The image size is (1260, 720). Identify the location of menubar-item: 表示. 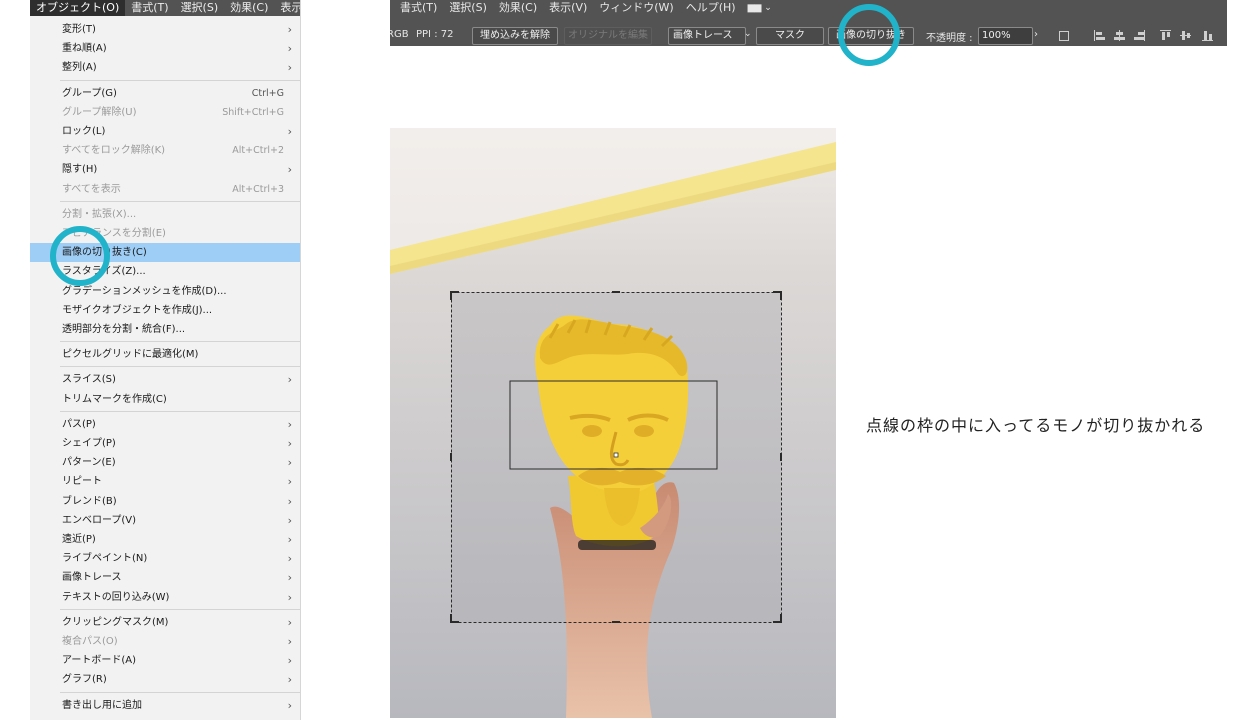
(287, 8).